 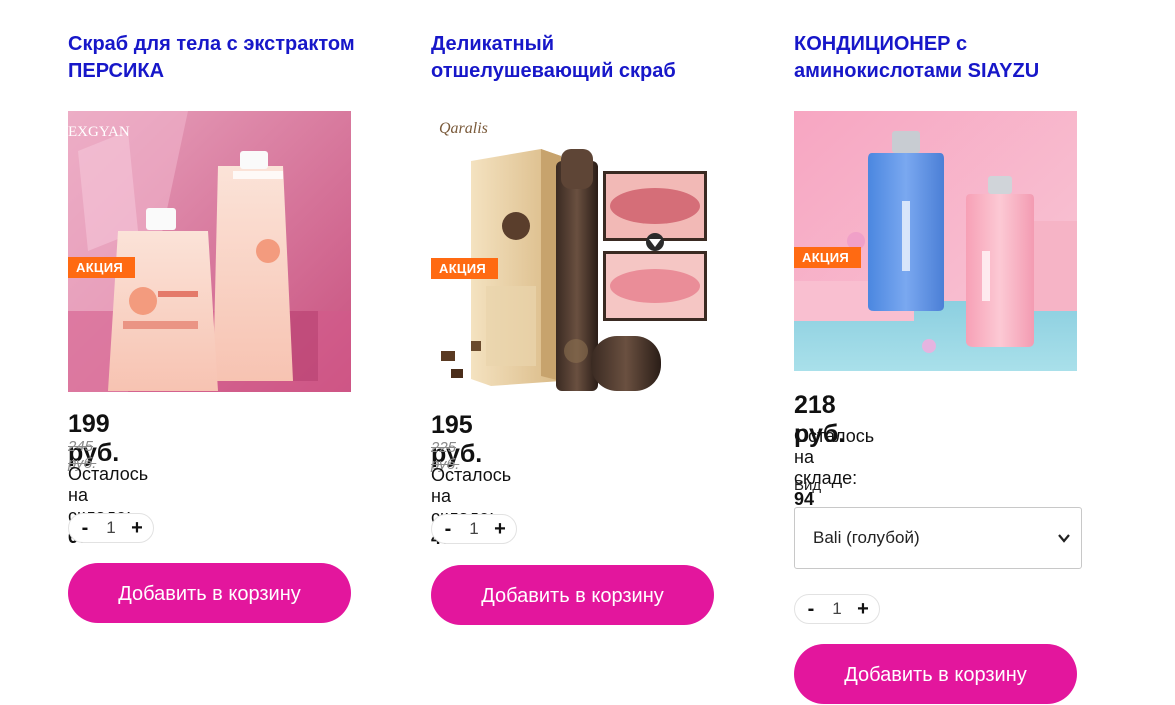 I want to click on stock-info: Осталось на складе: 94, so click(x=834, y=468).